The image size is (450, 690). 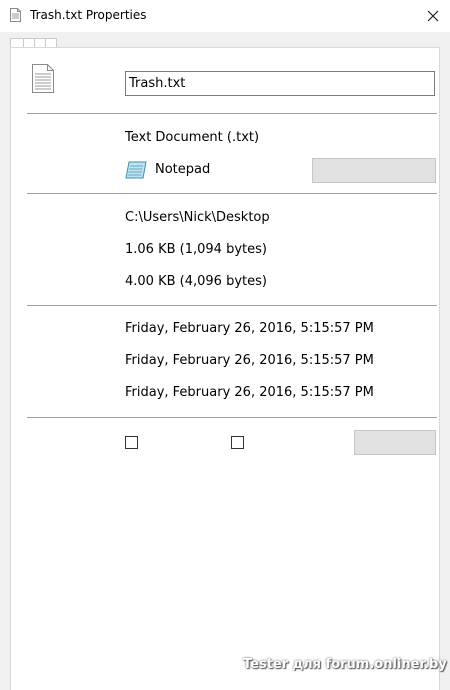 What do you see at coordinates (280, 83) in the screenshot?
I see `file-name-input: Trash.txt` at bounding box center [280, 83].